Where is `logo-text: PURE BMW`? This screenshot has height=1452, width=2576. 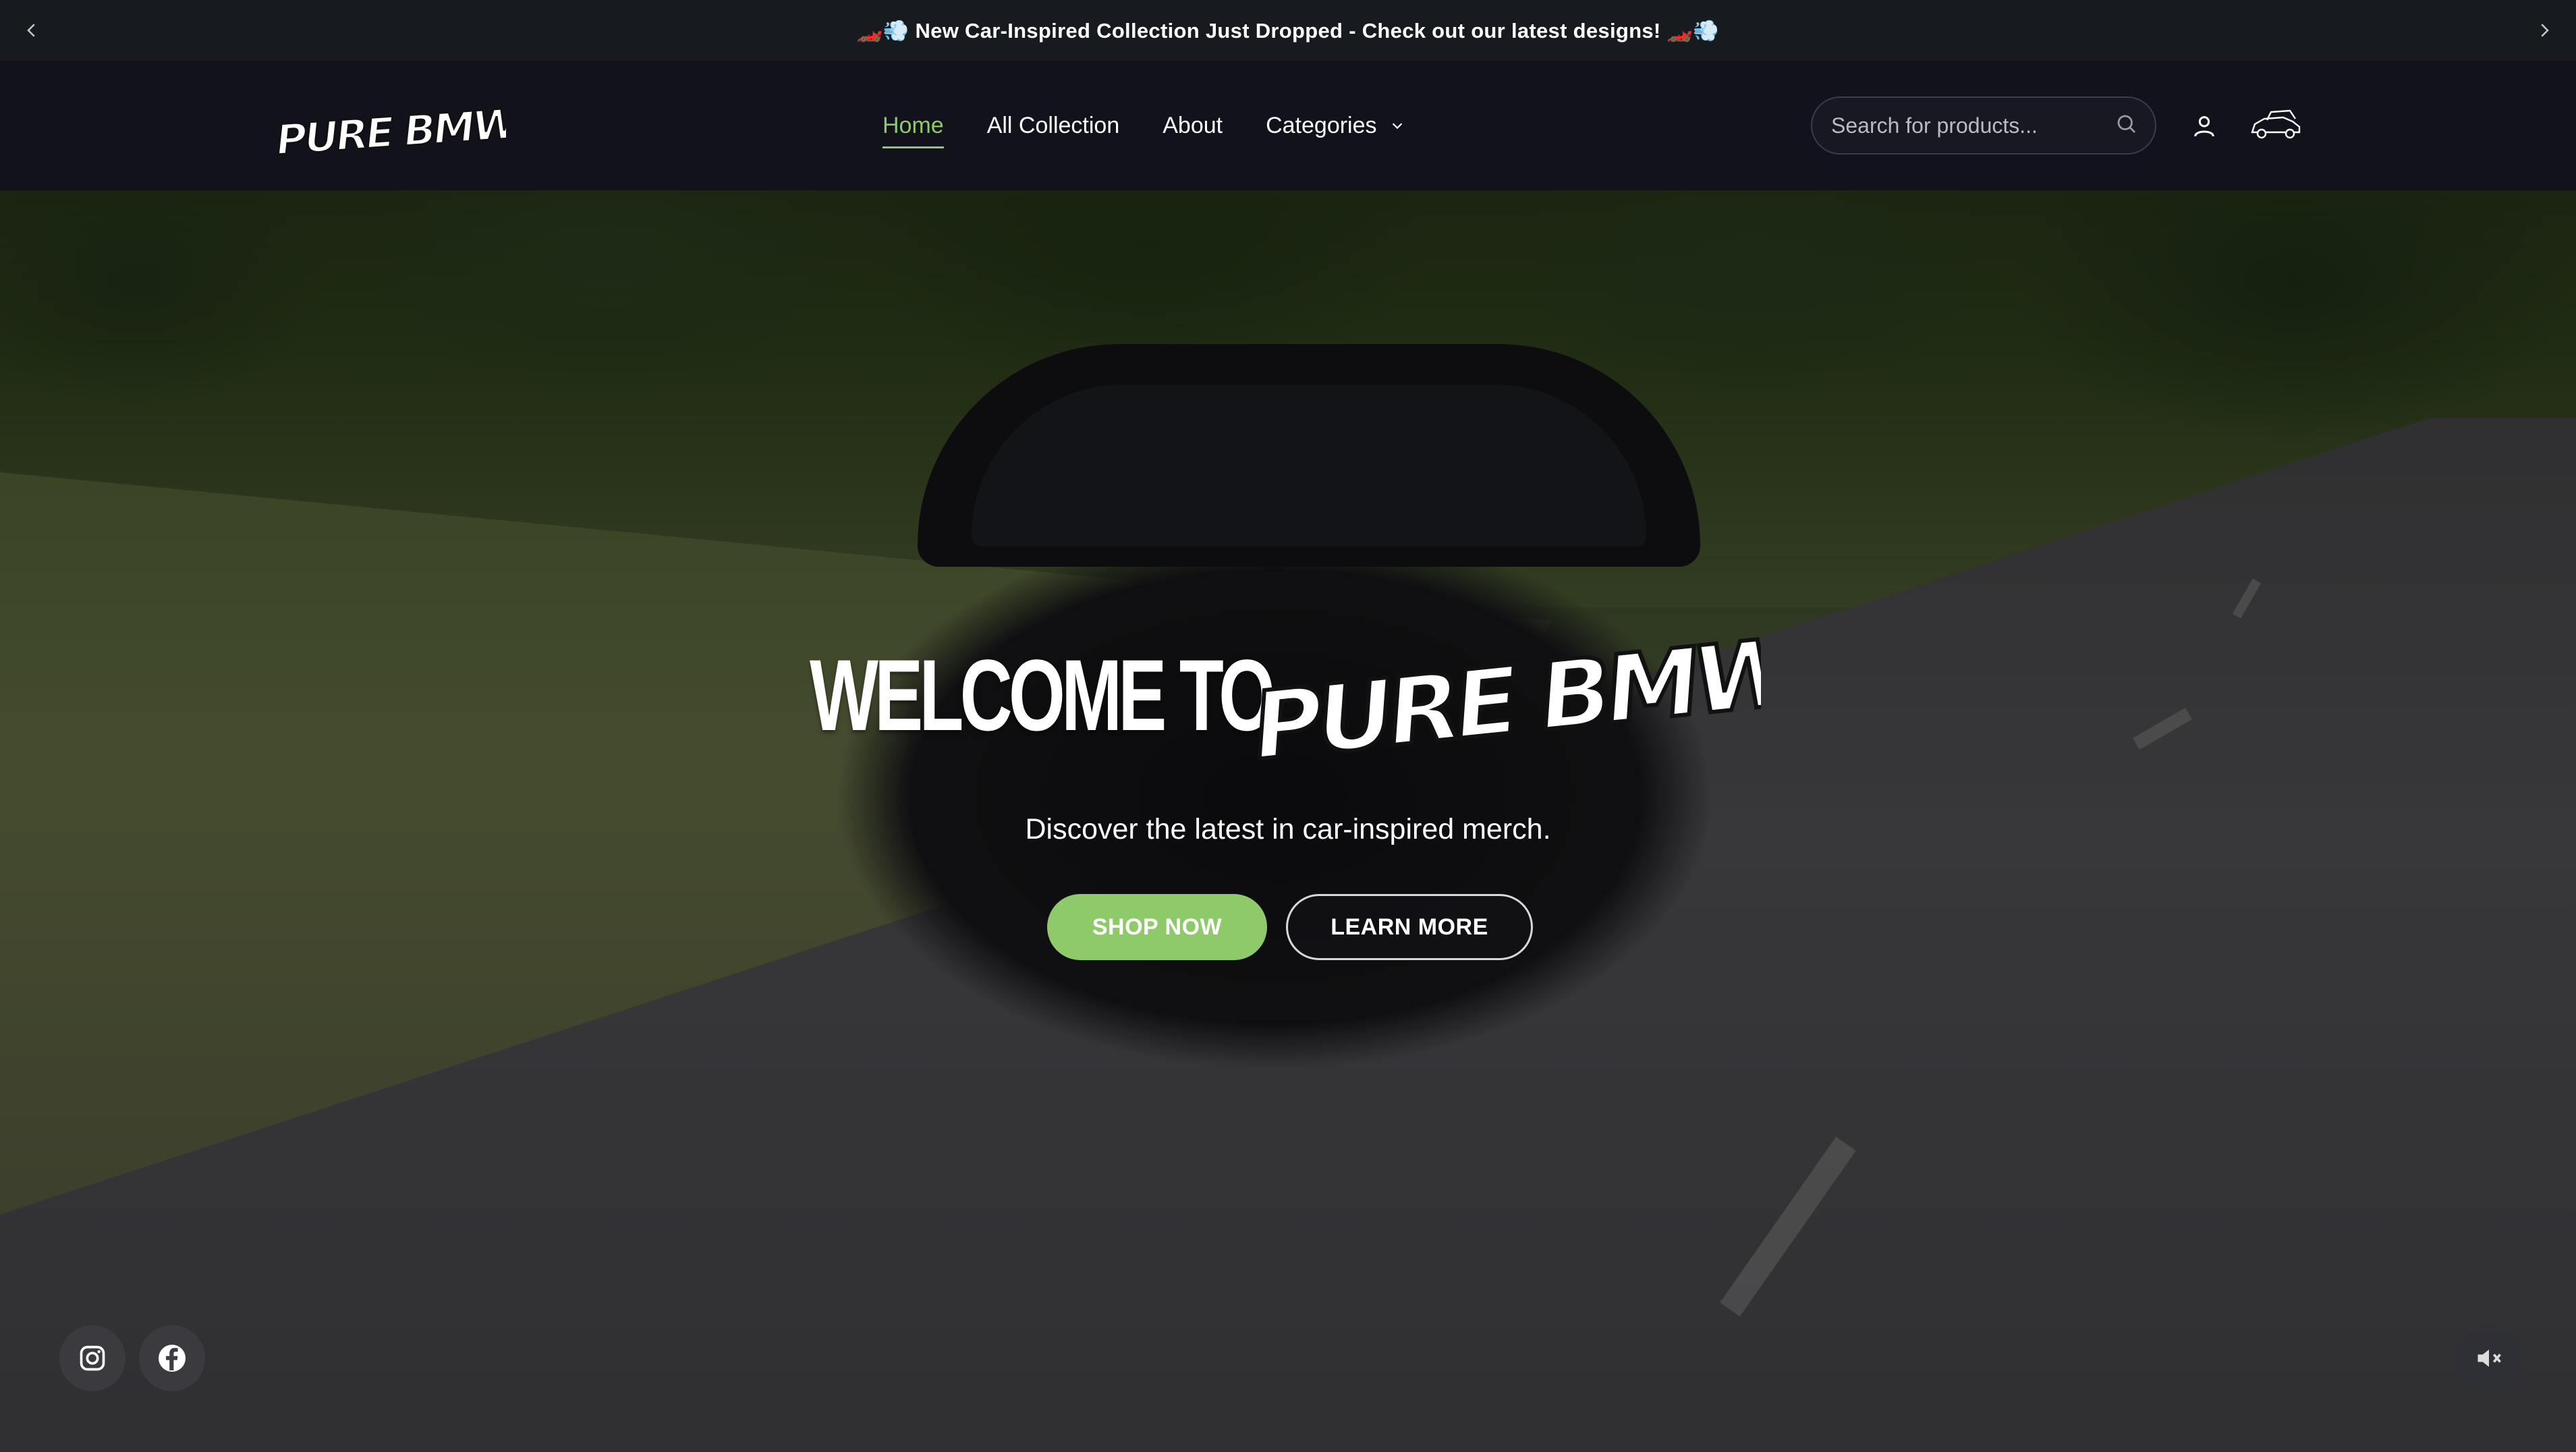 logo-text: PURE BMW is located at coordinates (391, 131).